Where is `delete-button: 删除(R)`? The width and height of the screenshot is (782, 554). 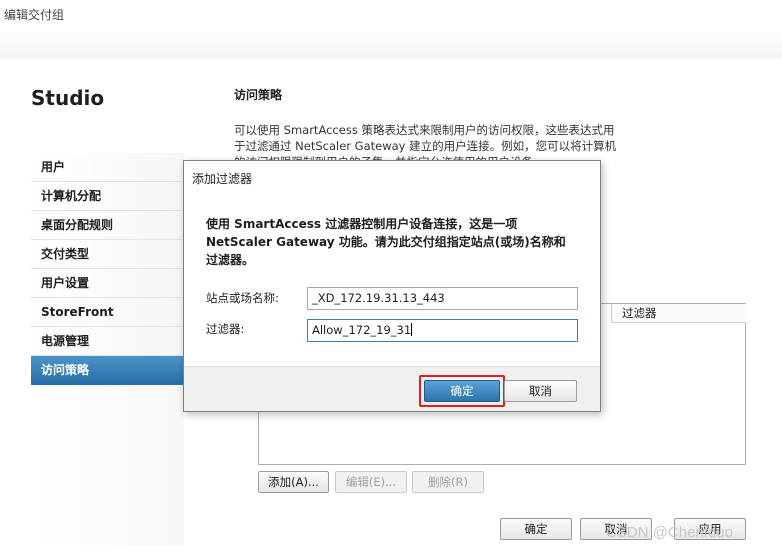 delete-button: 删除(R) is located at coordinates (448, 482).